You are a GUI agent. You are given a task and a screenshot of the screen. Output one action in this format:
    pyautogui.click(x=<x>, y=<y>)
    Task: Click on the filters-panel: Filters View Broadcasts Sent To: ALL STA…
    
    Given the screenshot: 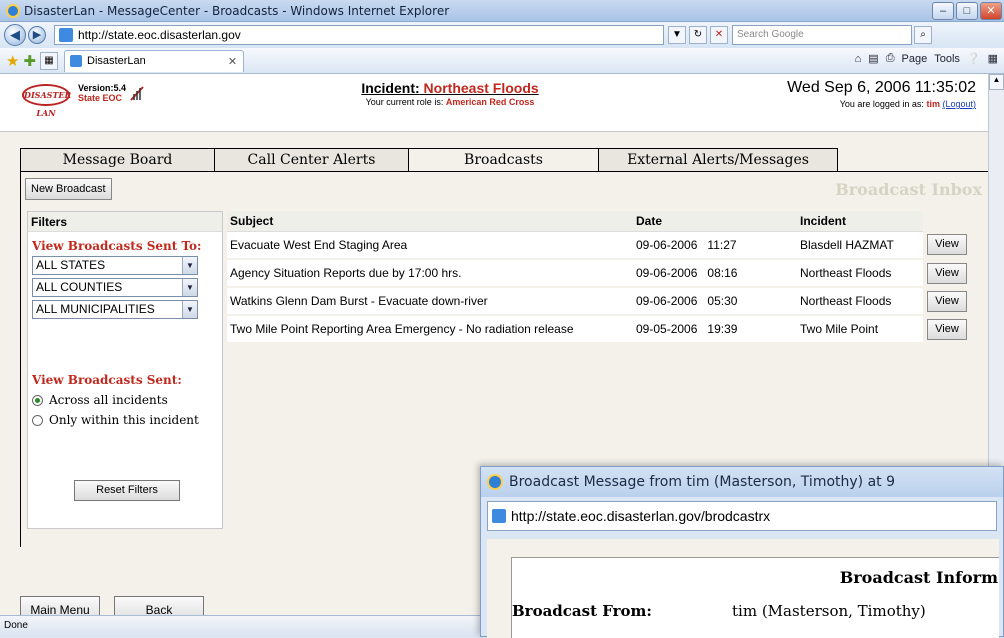 What is the action you would take?
    pyautogui.click(x=125, y=370)
    